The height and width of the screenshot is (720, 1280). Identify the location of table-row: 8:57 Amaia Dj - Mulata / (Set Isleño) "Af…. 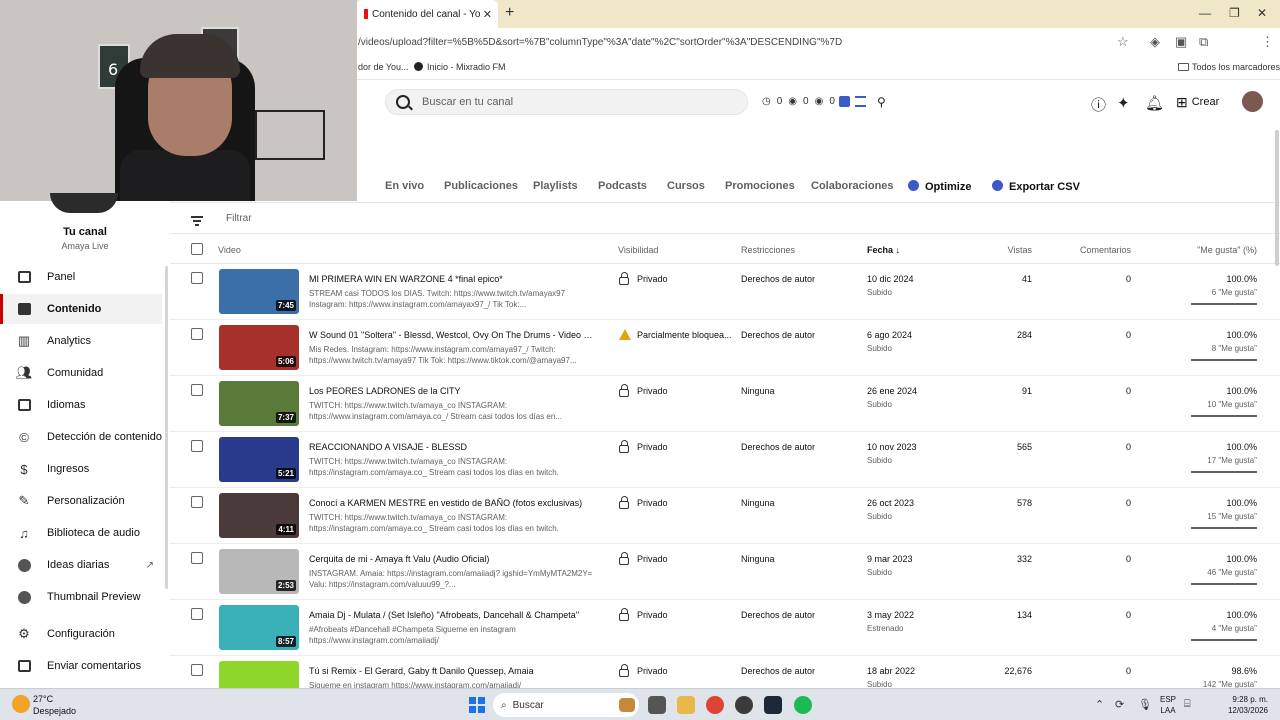
(725, 628).